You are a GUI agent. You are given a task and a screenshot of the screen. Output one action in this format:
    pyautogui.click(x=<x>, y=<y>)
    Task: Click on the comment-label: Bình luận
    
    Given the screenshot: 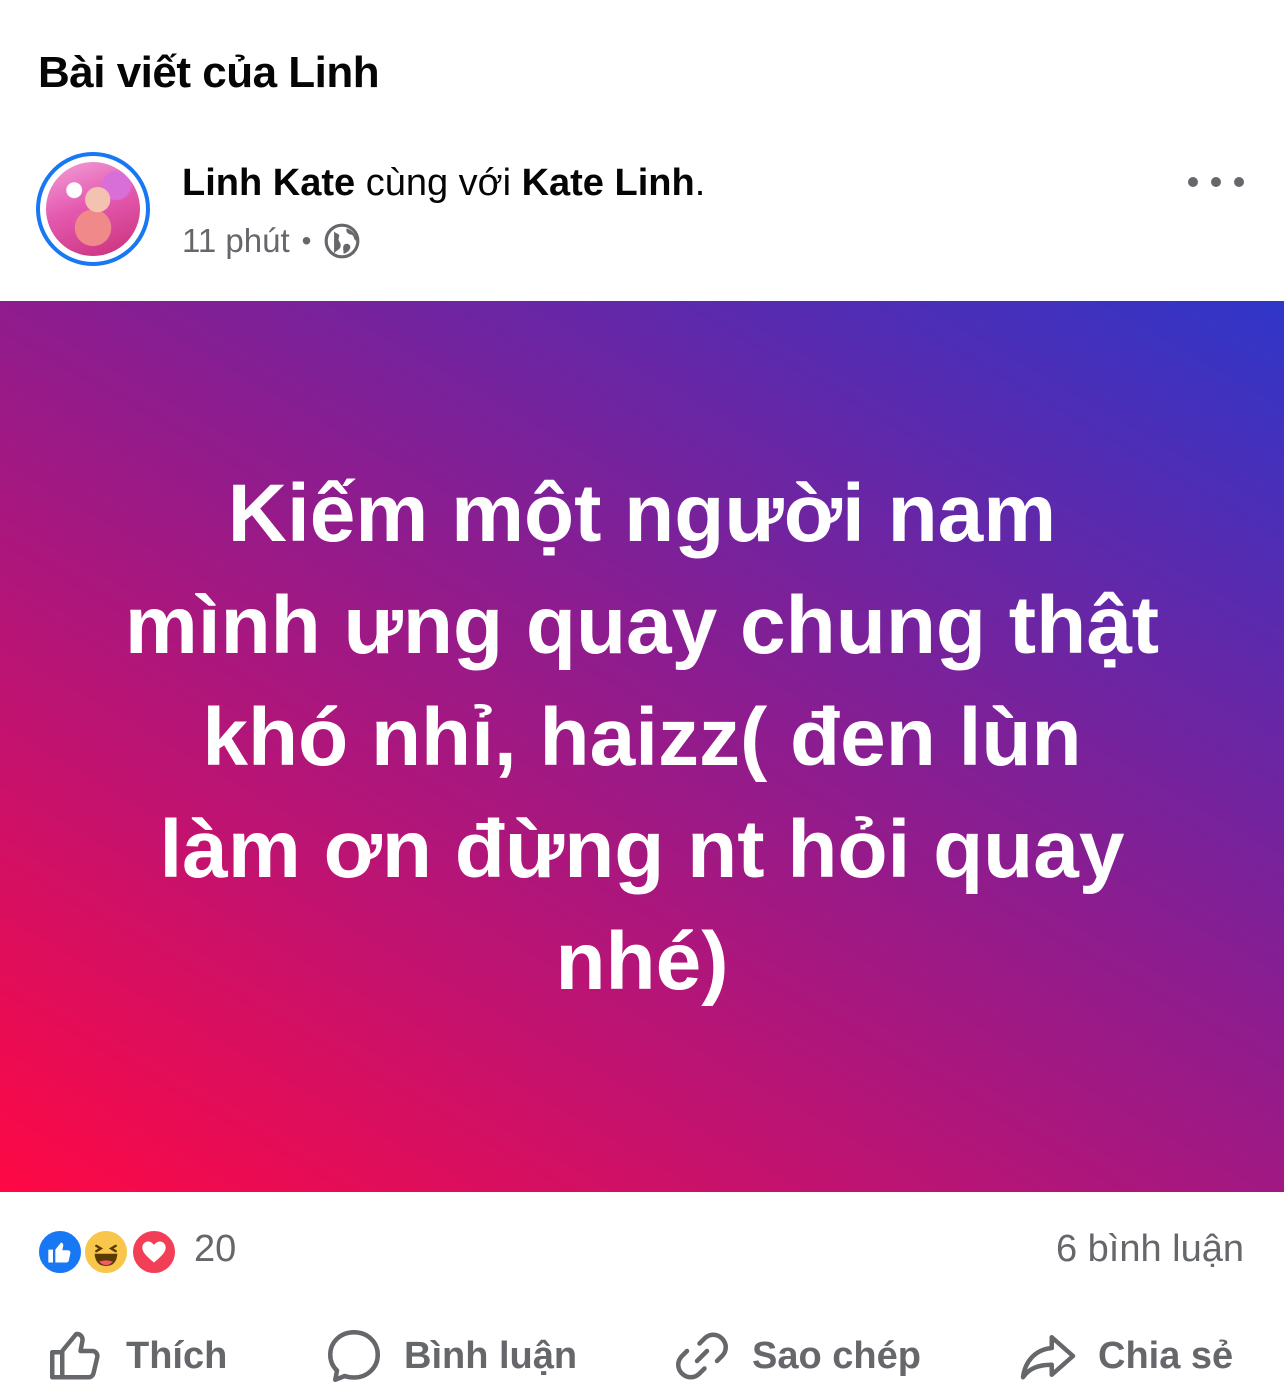 What is the action you would take?
    pyautogui.click(x=491, y=1355)
    